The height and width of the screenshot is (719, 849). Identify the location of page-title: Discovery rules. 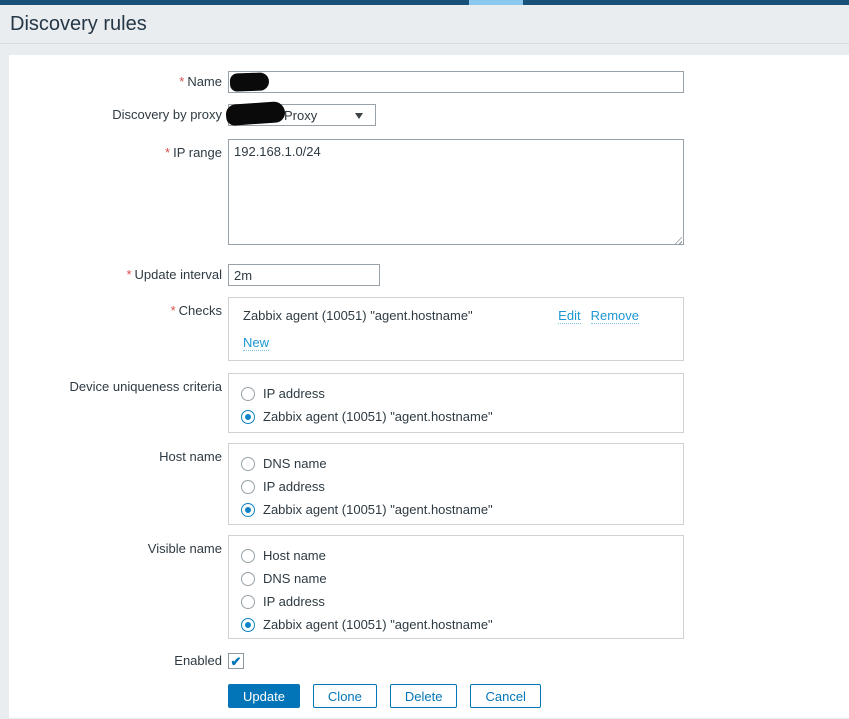
(78, 23).